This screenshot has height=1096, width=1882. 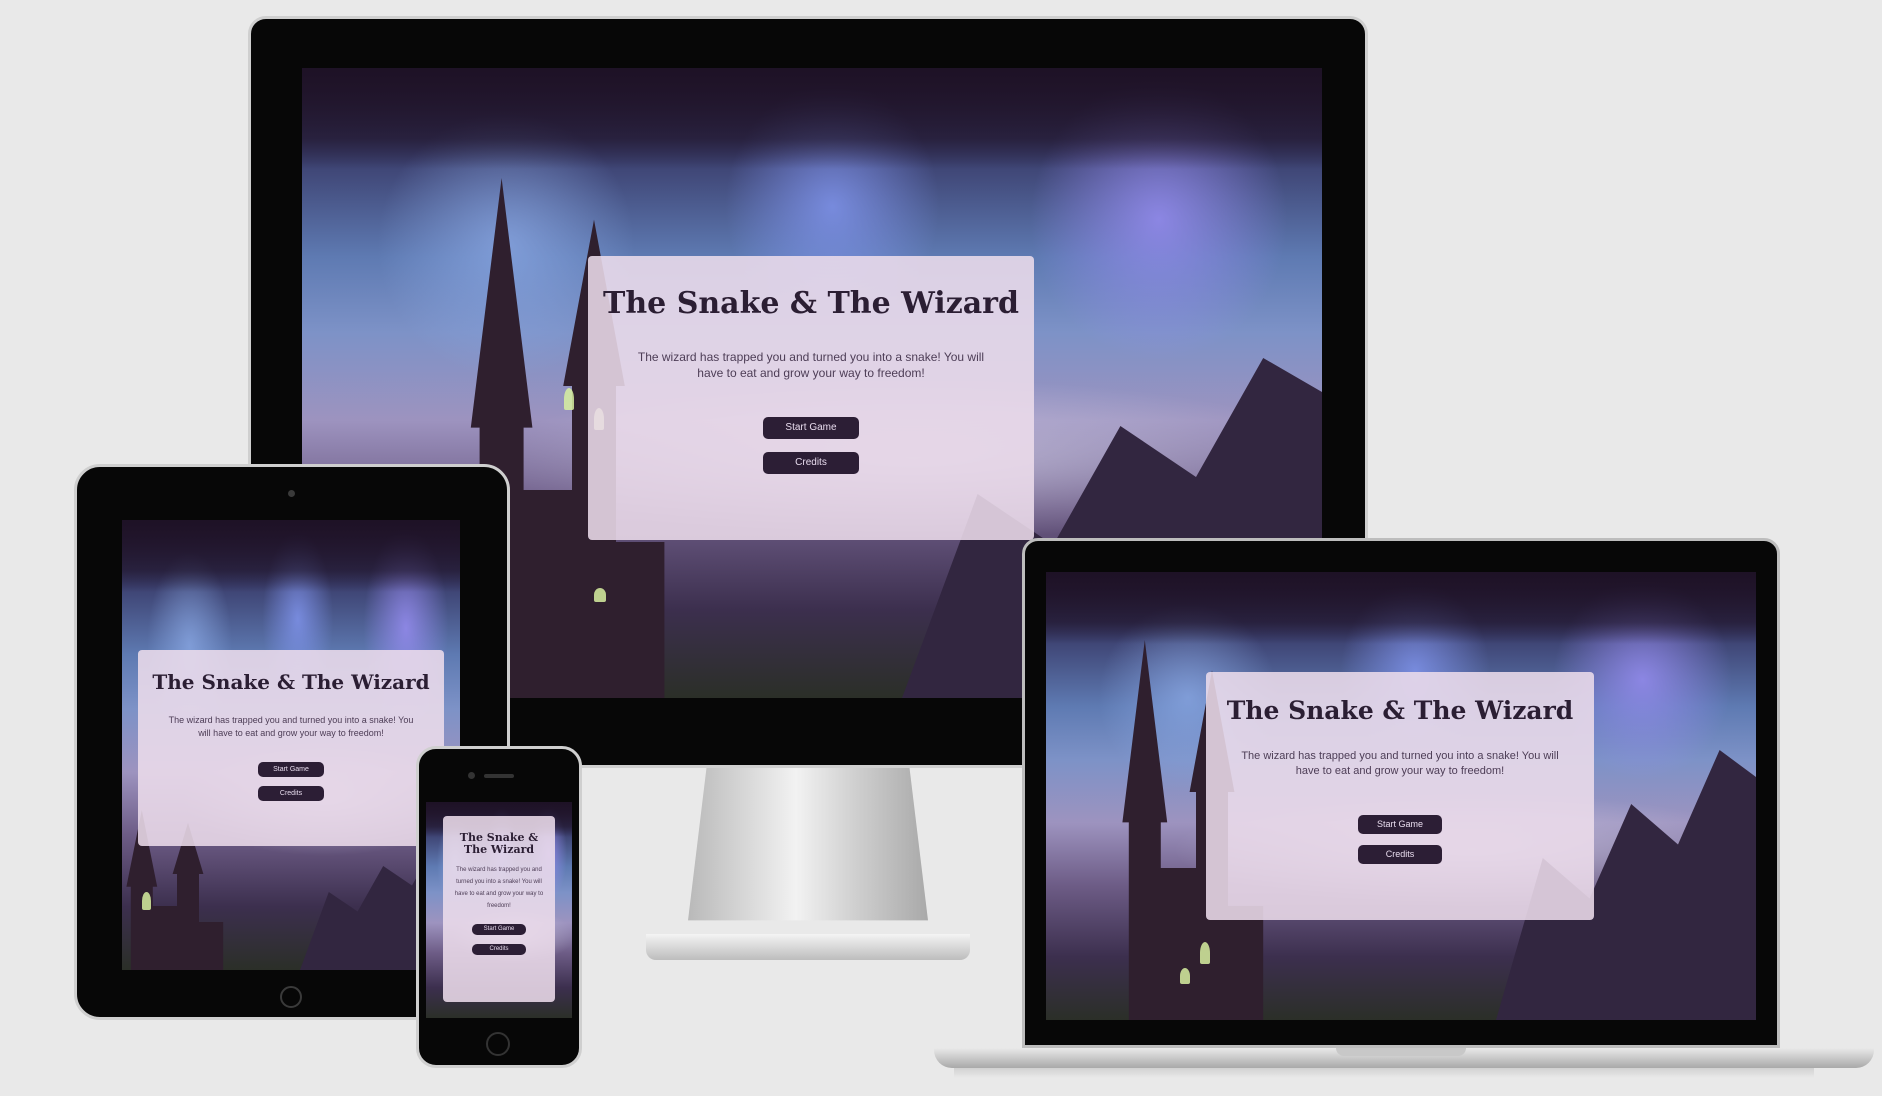 What do you see at coordinates (498, 1044) in the screenshot?
I see `phone-home-button` at bounding box center [498, 1044].